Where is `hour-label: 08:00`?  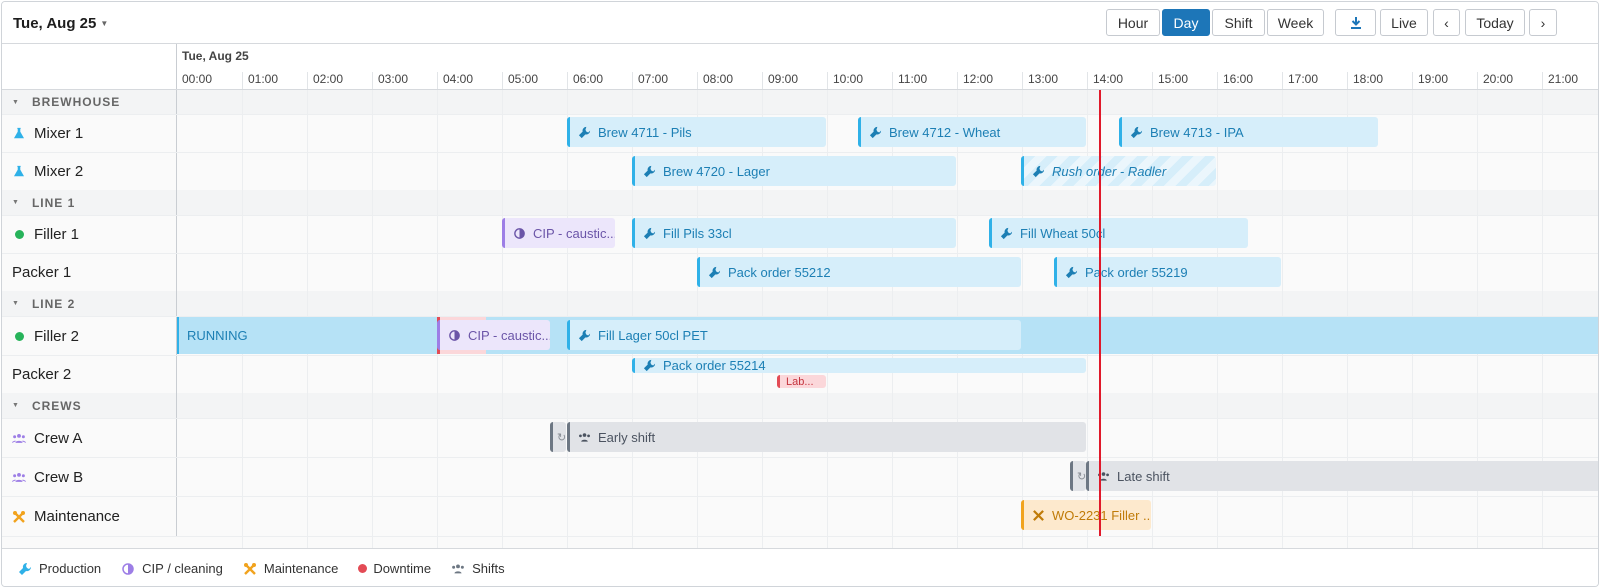 hour-label: 08:00 is located at coordinates (715, 80).